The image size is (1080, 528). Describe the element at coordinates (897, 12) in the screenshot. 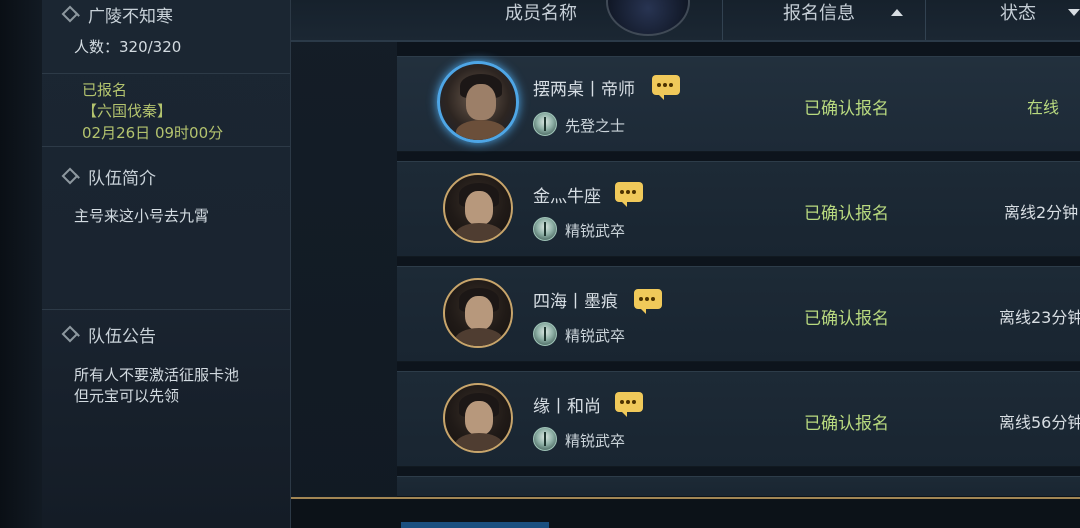

I see `caret-up-icon` at that location.